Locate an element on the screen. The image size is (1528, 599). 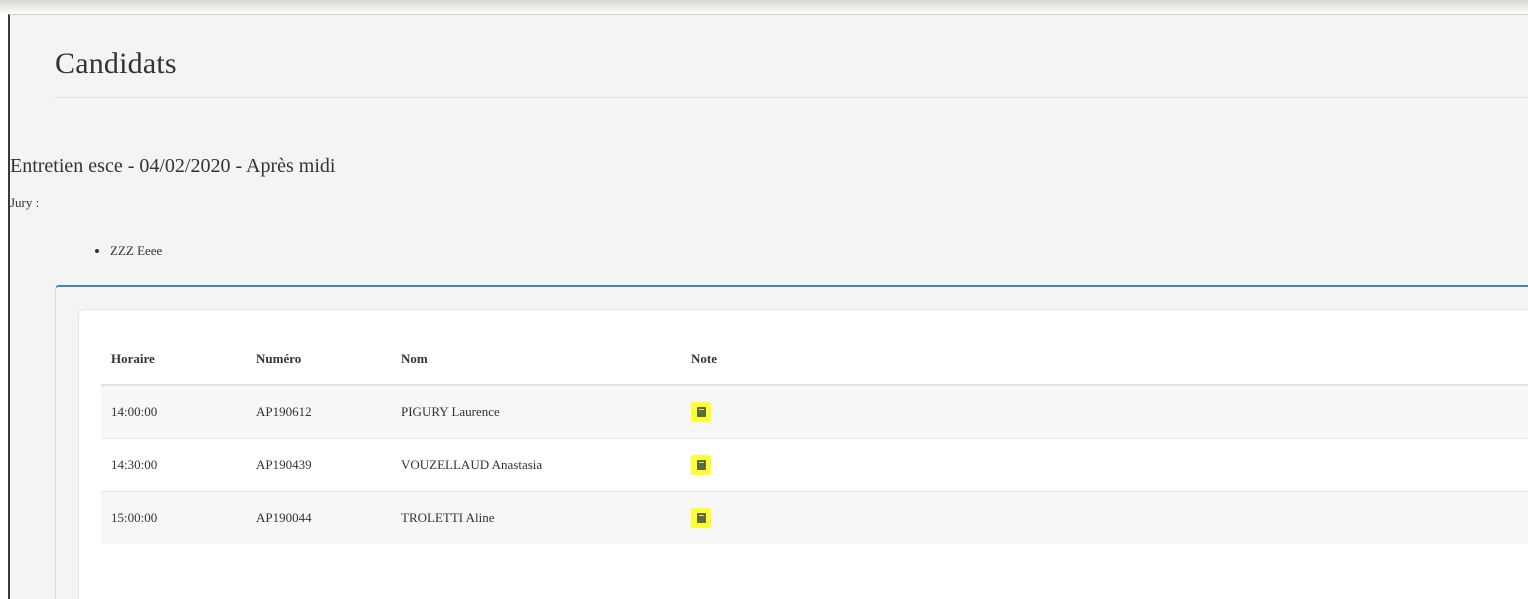
jury-member: ZZZ Eeee is located at coordinates (136, 251).